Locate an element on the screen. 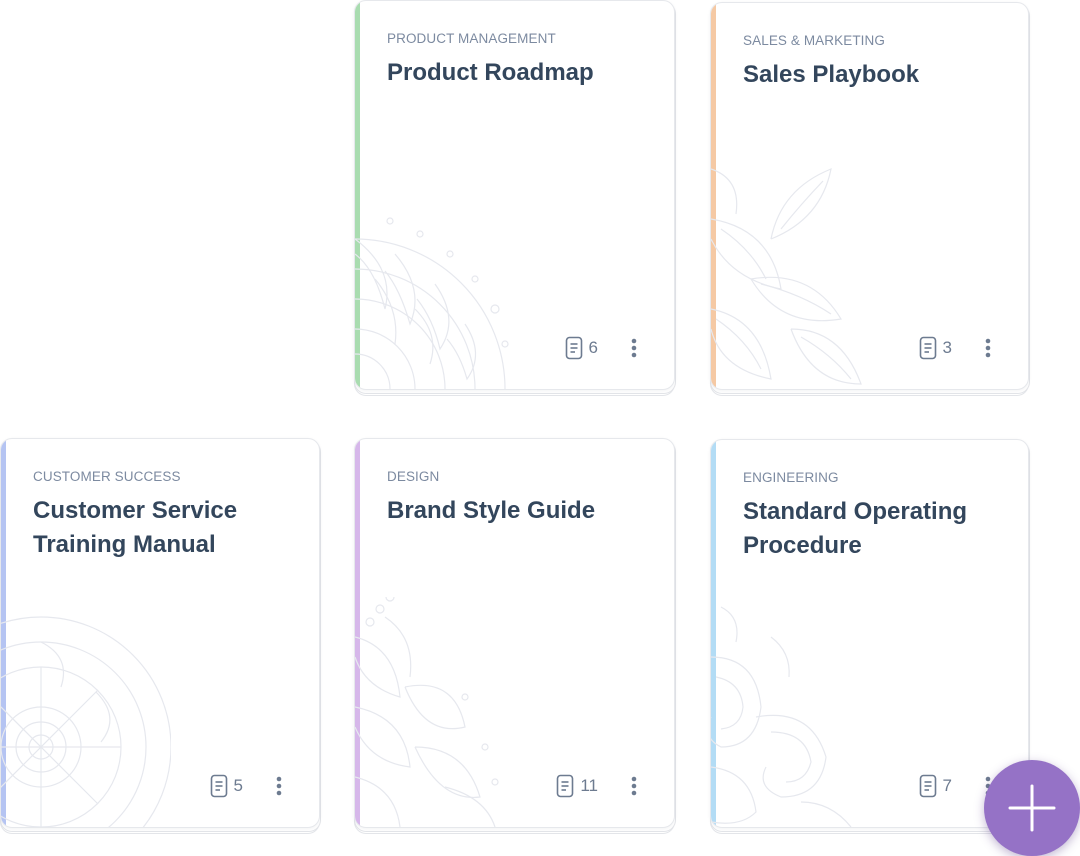 The image size is (1080, 856). book-cover: DESIGN Brand Style Guide 11 is located at coordinates (514, 633).